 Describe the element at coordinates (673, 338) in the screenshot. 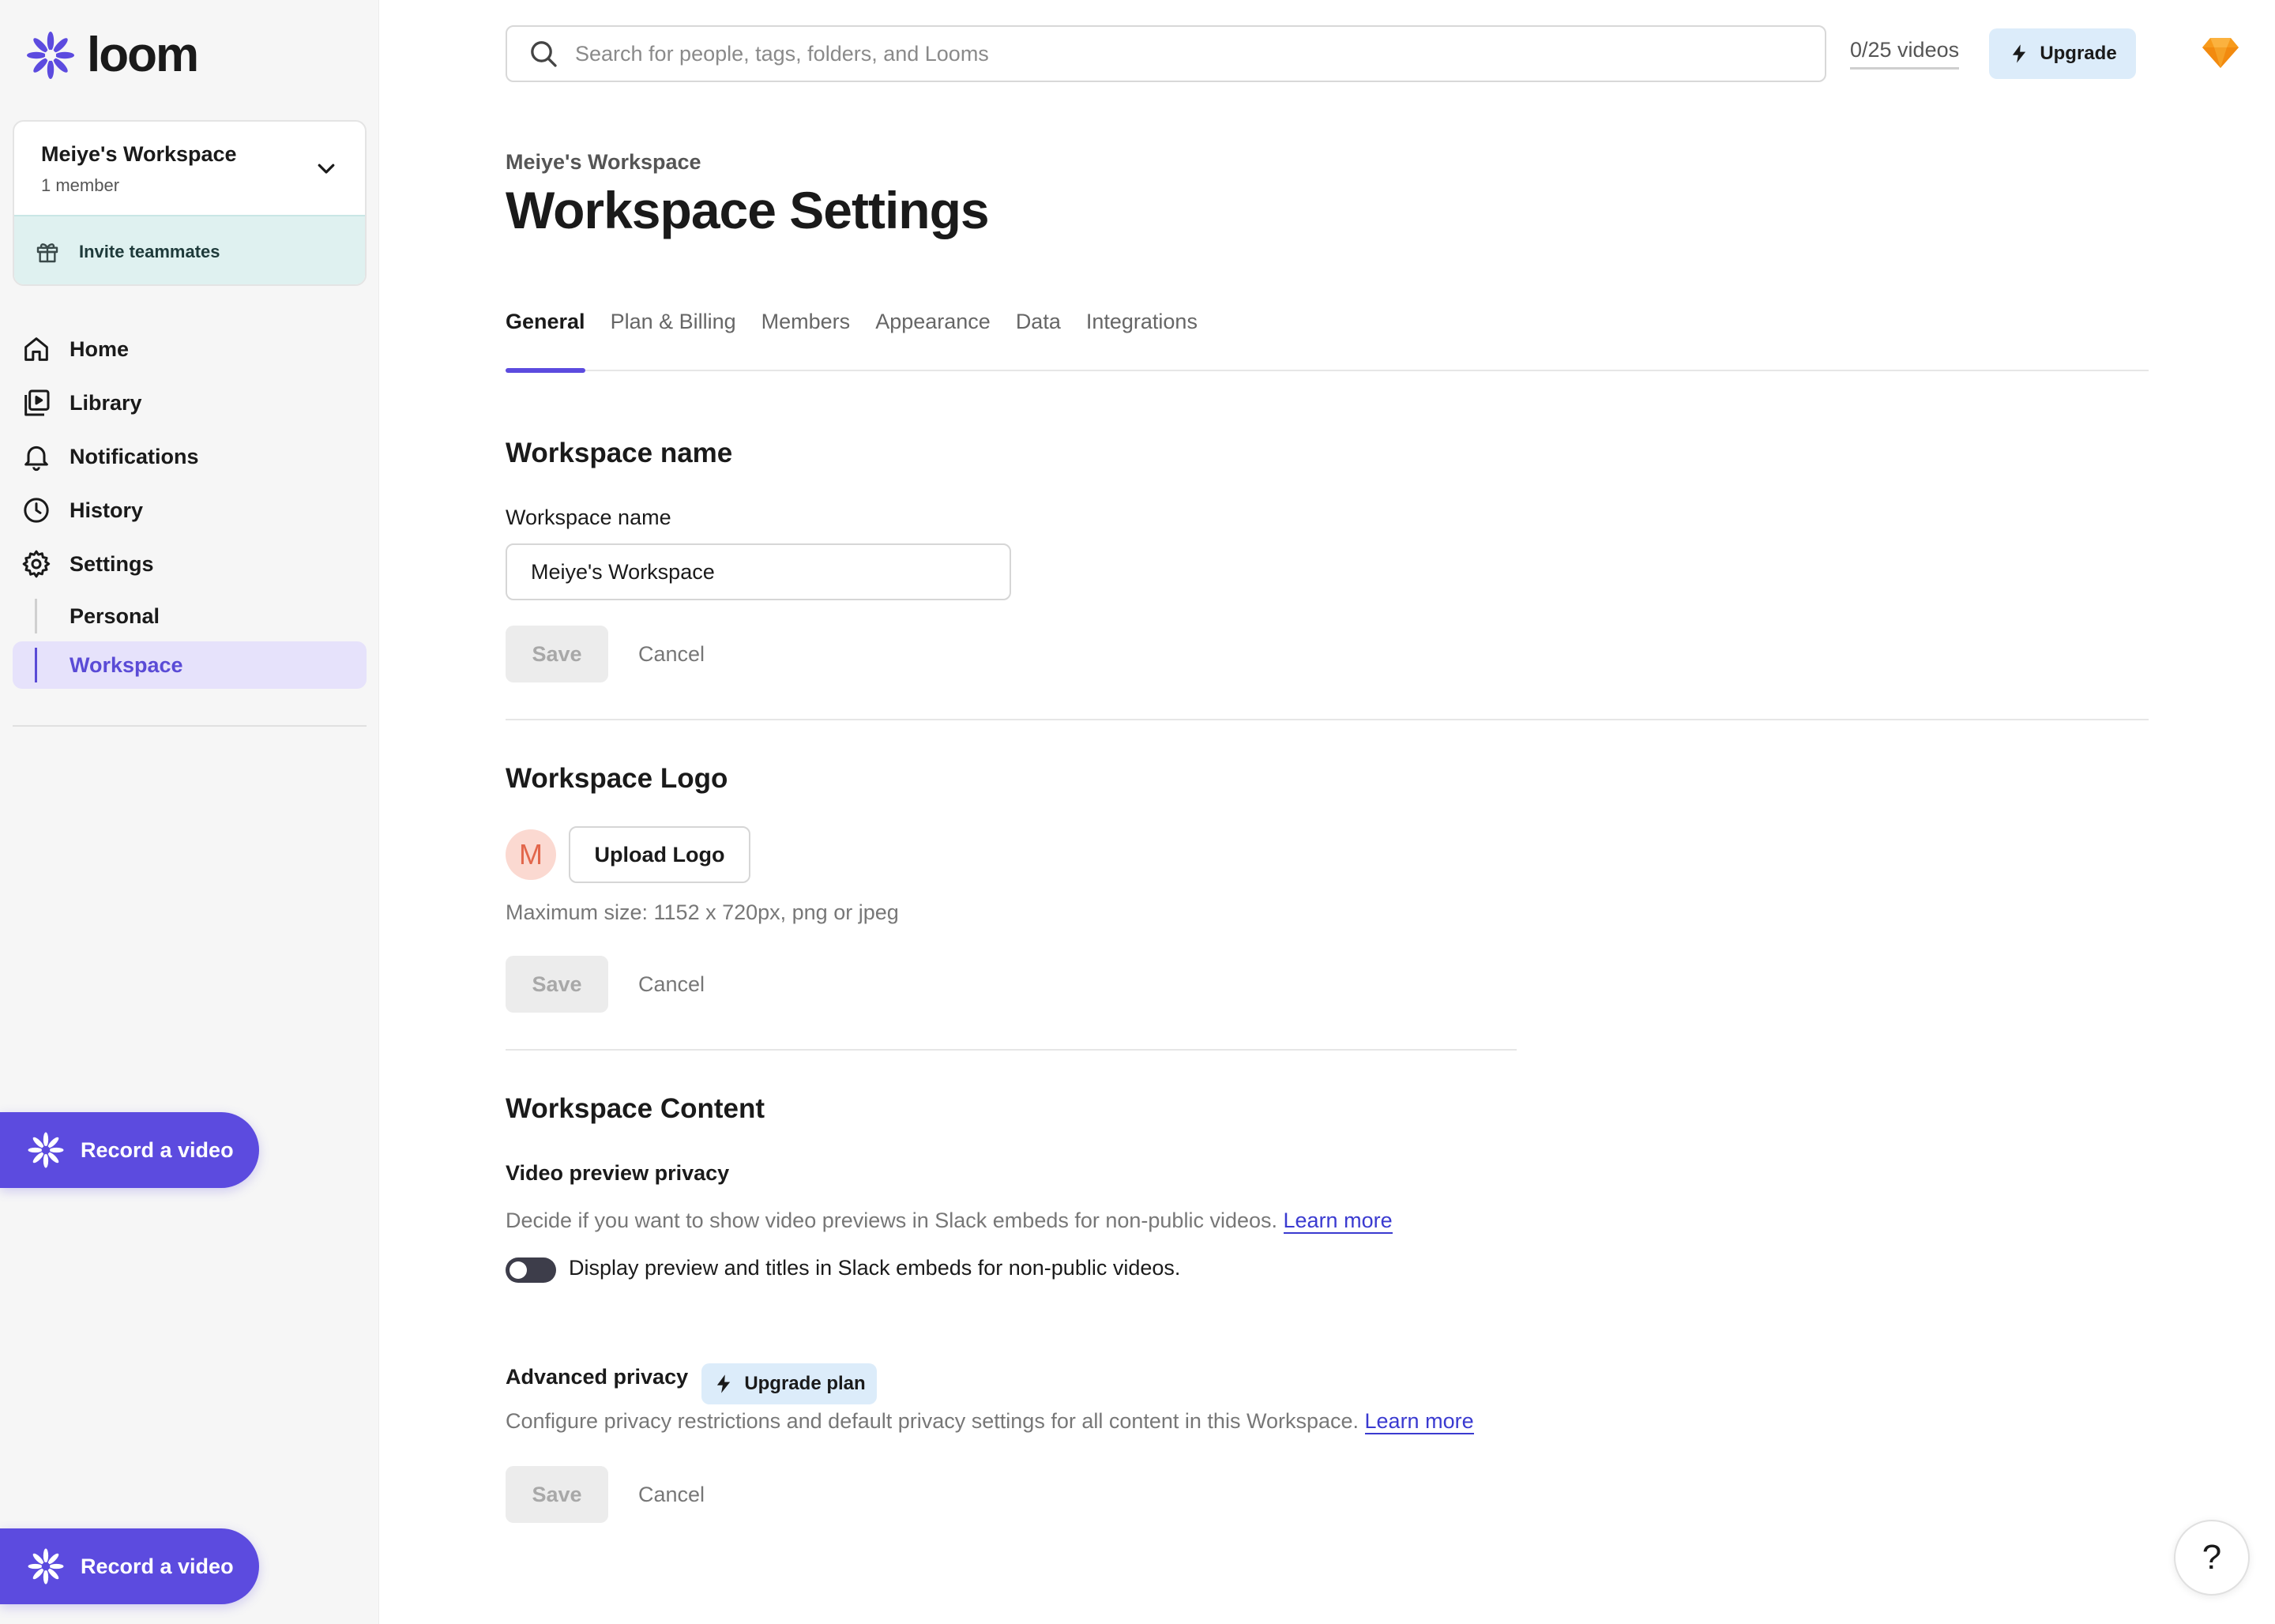

I see `tab-plan-billing: Plan & Billing` at that location.